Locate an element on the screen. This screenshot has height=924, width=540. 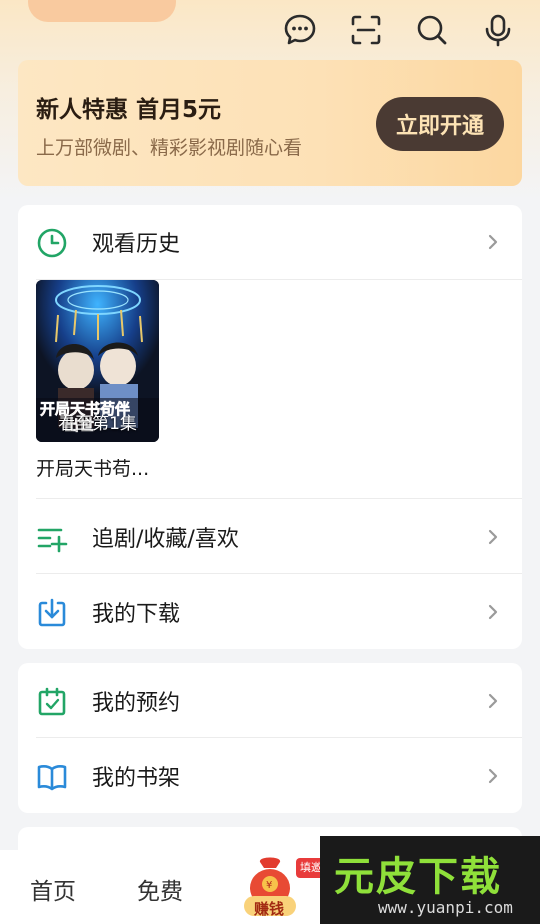
downloads-row: 我的下载 is located at coordinates (270, 612).